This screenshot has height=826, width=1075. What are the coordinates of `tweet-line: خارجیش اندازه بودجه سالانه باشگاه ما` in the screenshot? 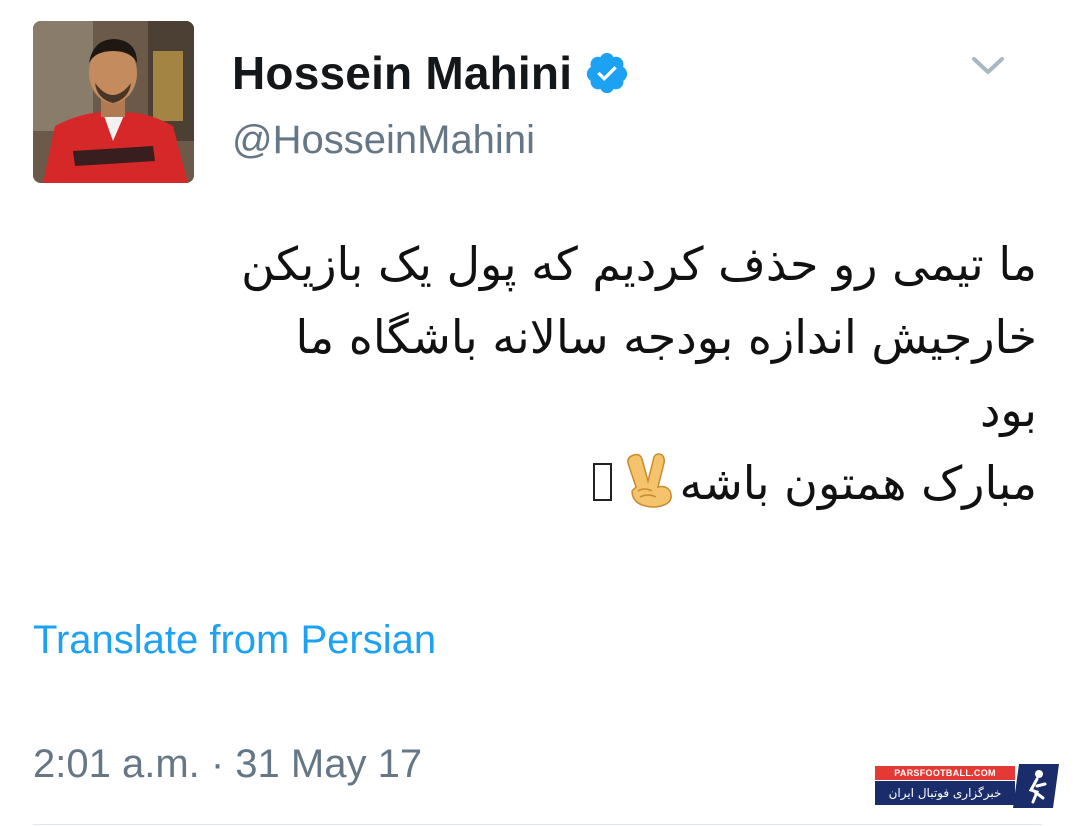 It's located at (666, 337).